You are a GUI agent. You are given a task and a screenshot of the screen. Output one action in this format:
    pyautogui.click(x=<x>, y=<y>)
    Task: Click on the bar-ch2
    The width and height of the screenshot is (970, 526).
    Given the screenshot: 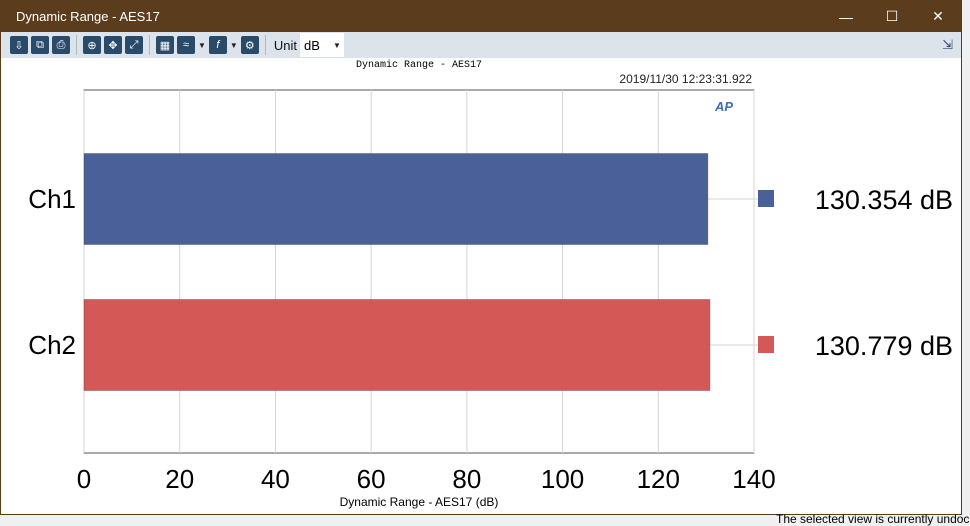 What is the action you would take?
    pyautogui.click(x=397, y=345)
    